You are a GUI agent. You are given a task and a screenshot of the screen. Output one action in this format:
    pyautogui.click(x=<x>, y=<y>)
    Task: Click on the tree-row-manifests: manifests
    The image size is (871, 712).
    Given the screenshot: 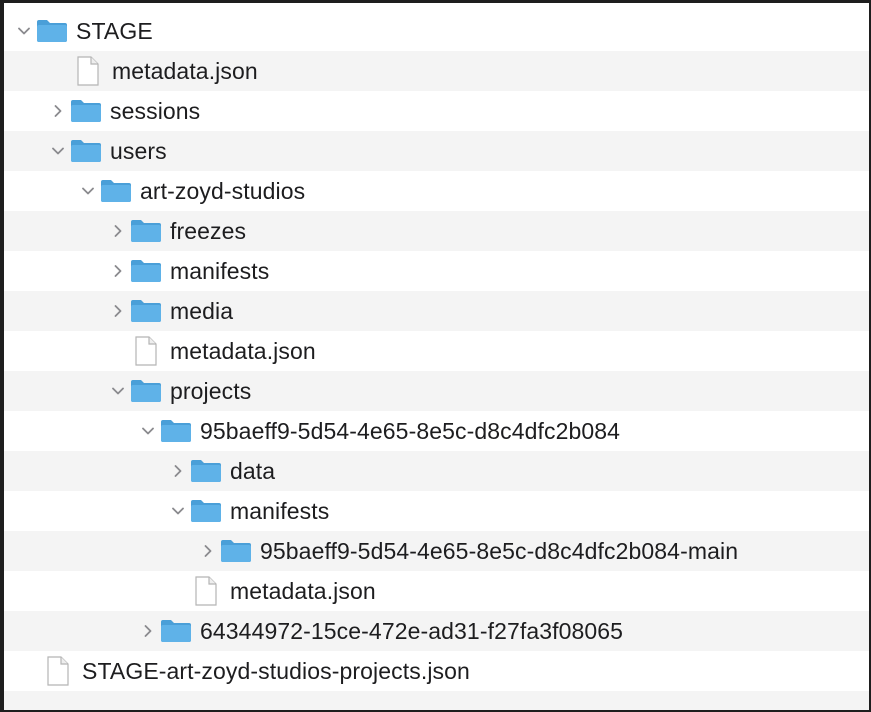 What is the action you would take?
    pyautogui.click(x=436, y=271)
    